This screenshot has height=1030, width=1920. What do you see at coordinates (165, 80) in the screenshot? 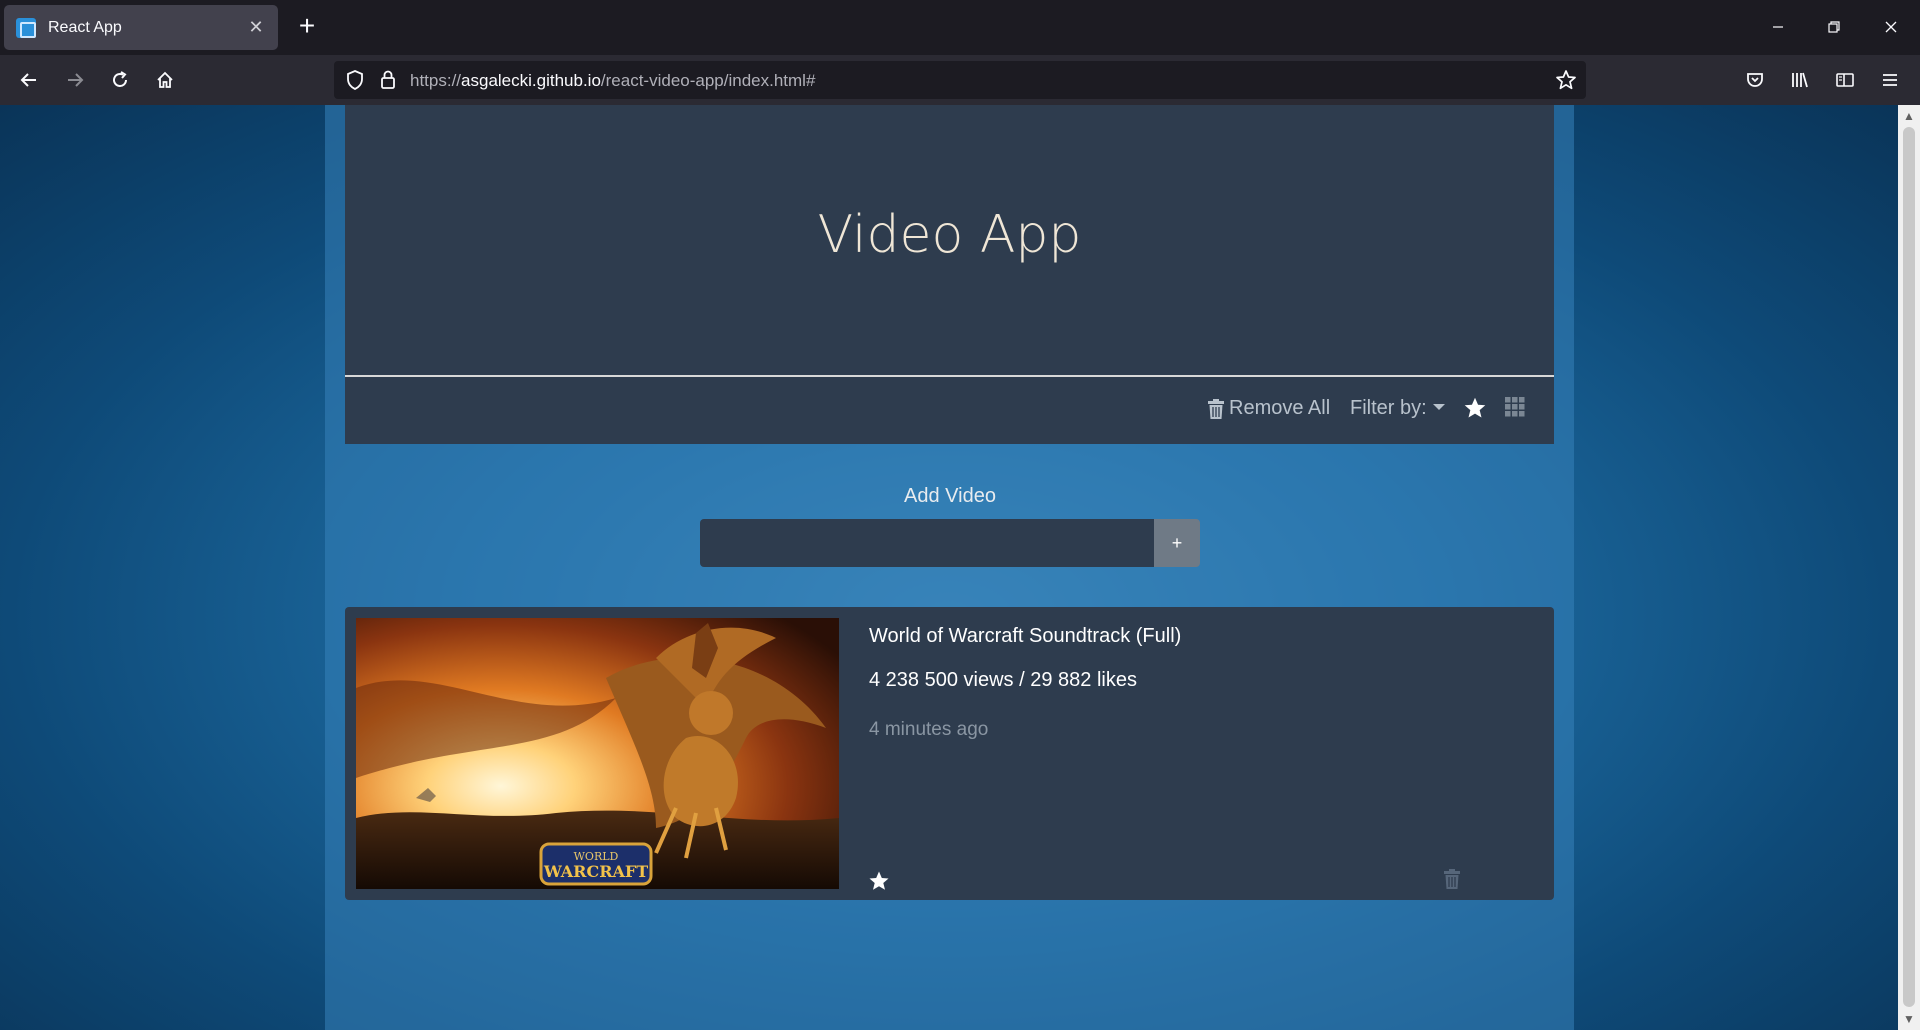
I see `home-icon` at bounding box center [165, 80].